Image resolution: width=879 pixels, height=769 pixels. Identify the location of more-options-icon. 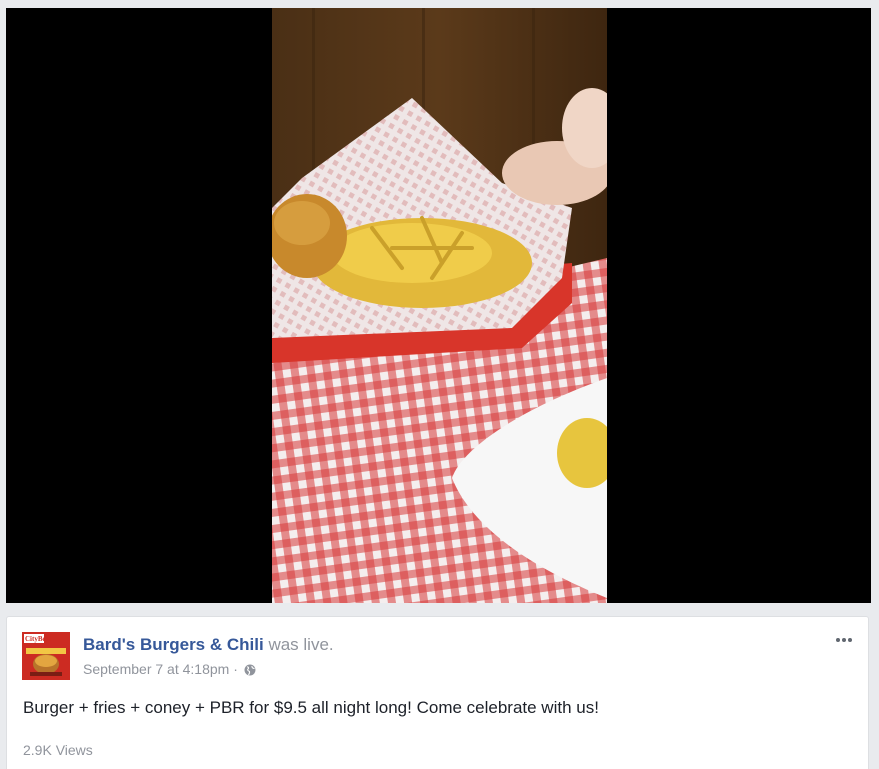
(844, 640).